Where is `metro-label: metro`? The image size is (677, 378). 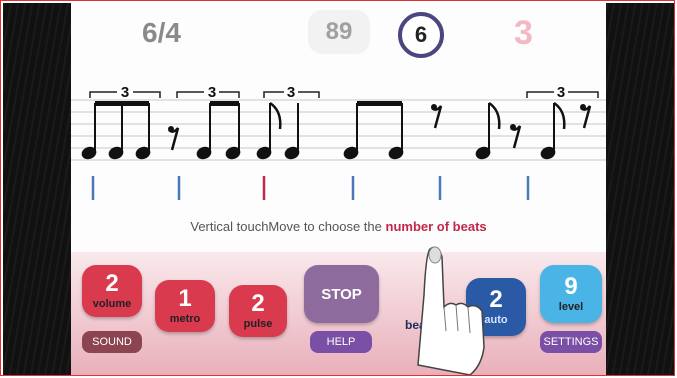
metro-label: metro is located at coordinates (185, 319).